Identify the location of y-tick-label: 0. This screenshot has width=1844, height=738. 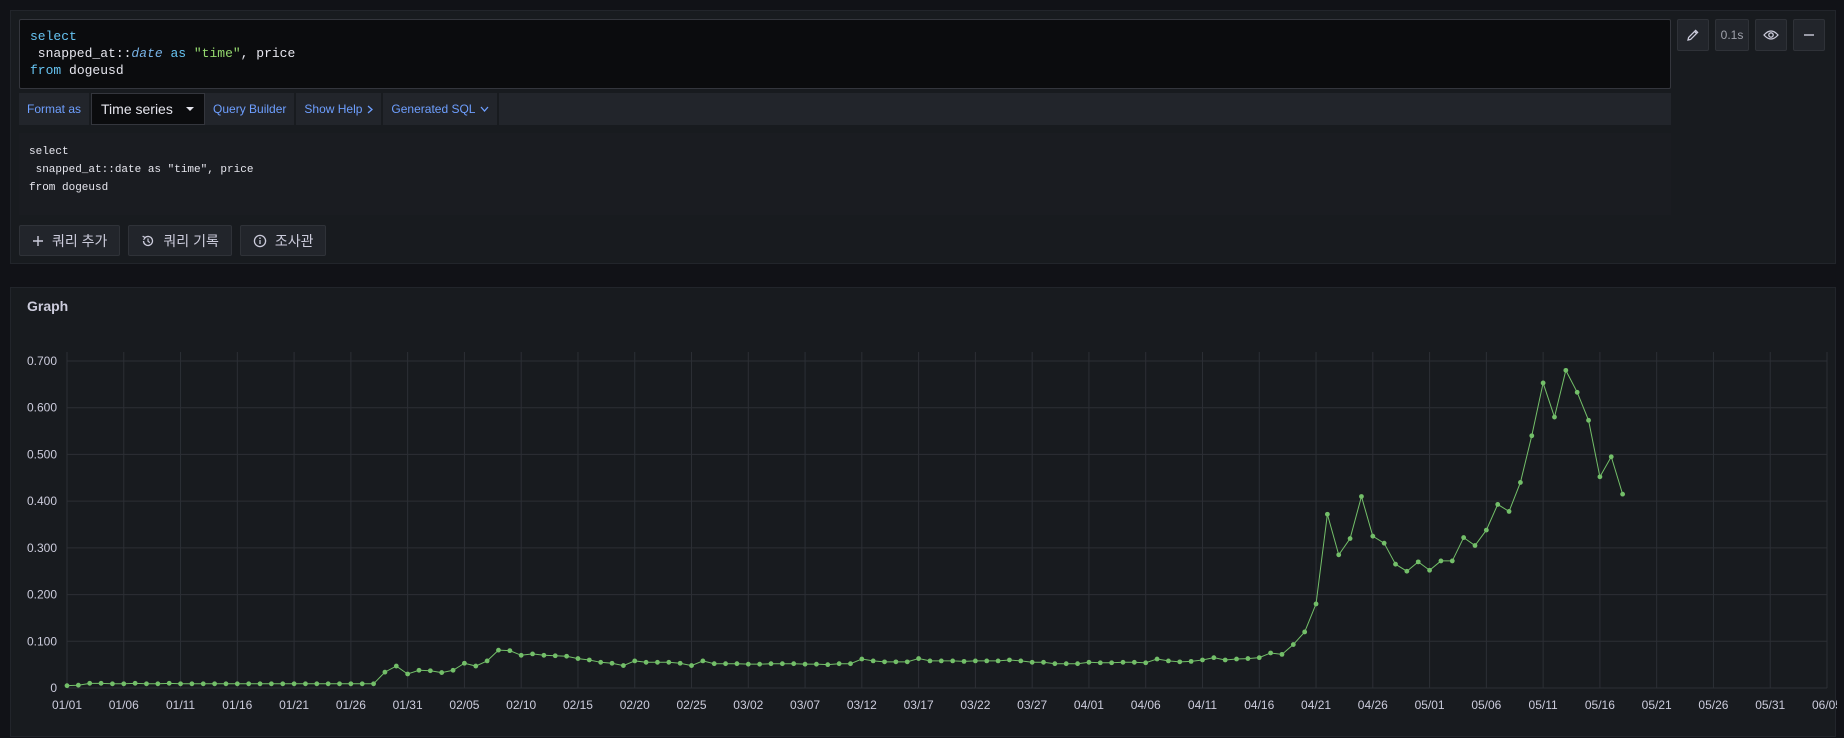
(53, 688).